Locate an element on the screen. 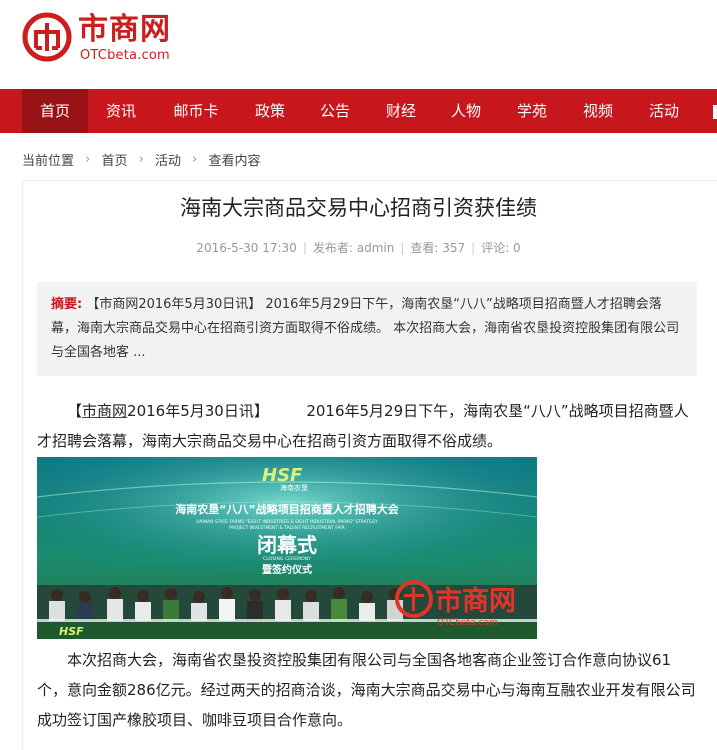 Image resolution: width=717 pixels, height=750 pixels. logo-text: 市商网 is located at coordinates (124, 29).